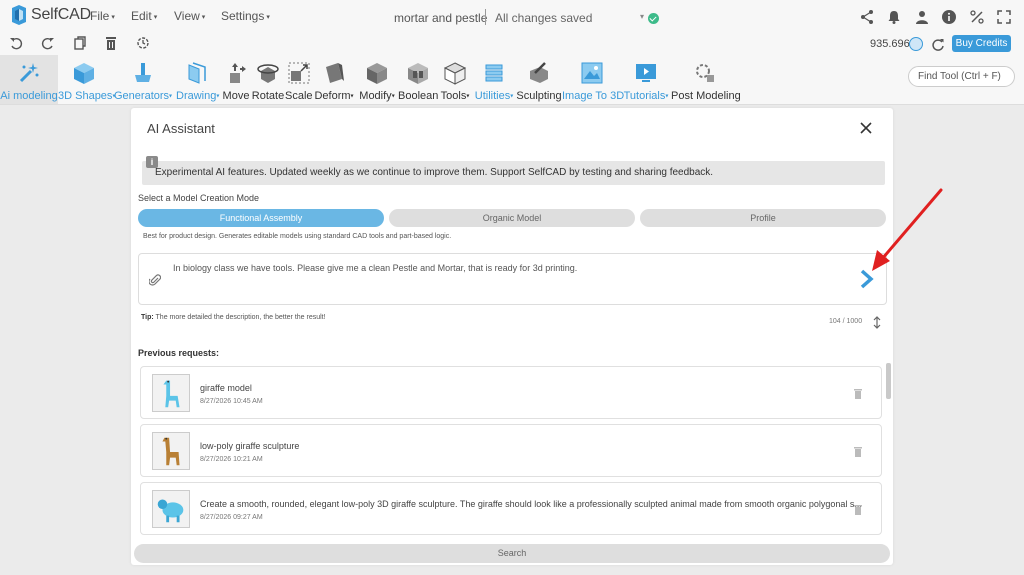 This screenshot has height=575, width=1024. What do you see at coordinates (512, 553) in the screenshot?
I see `search-button: Search` at bounding box center [512, 553].